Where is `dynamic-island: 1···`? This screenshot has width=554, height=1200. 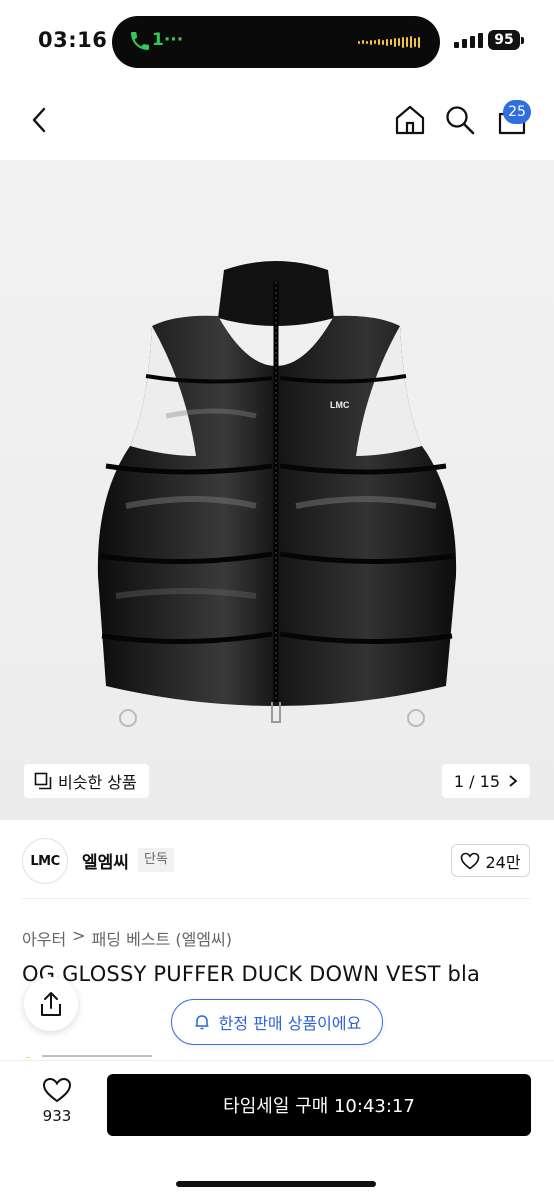 dynamic-island: 1··· is located at coordinates (276, 42).